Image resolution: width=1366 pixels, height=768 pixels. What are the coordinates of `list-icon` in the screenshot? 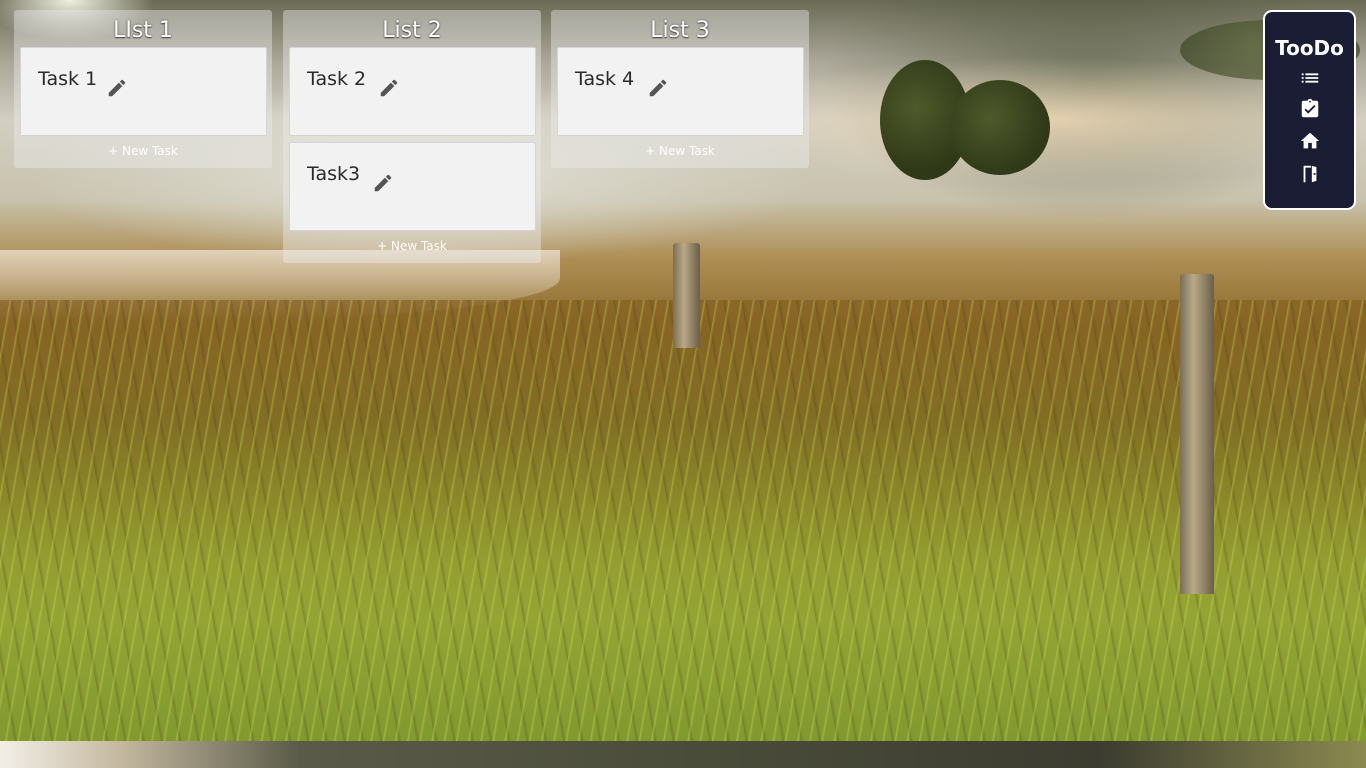 It's located at (1310, 78).